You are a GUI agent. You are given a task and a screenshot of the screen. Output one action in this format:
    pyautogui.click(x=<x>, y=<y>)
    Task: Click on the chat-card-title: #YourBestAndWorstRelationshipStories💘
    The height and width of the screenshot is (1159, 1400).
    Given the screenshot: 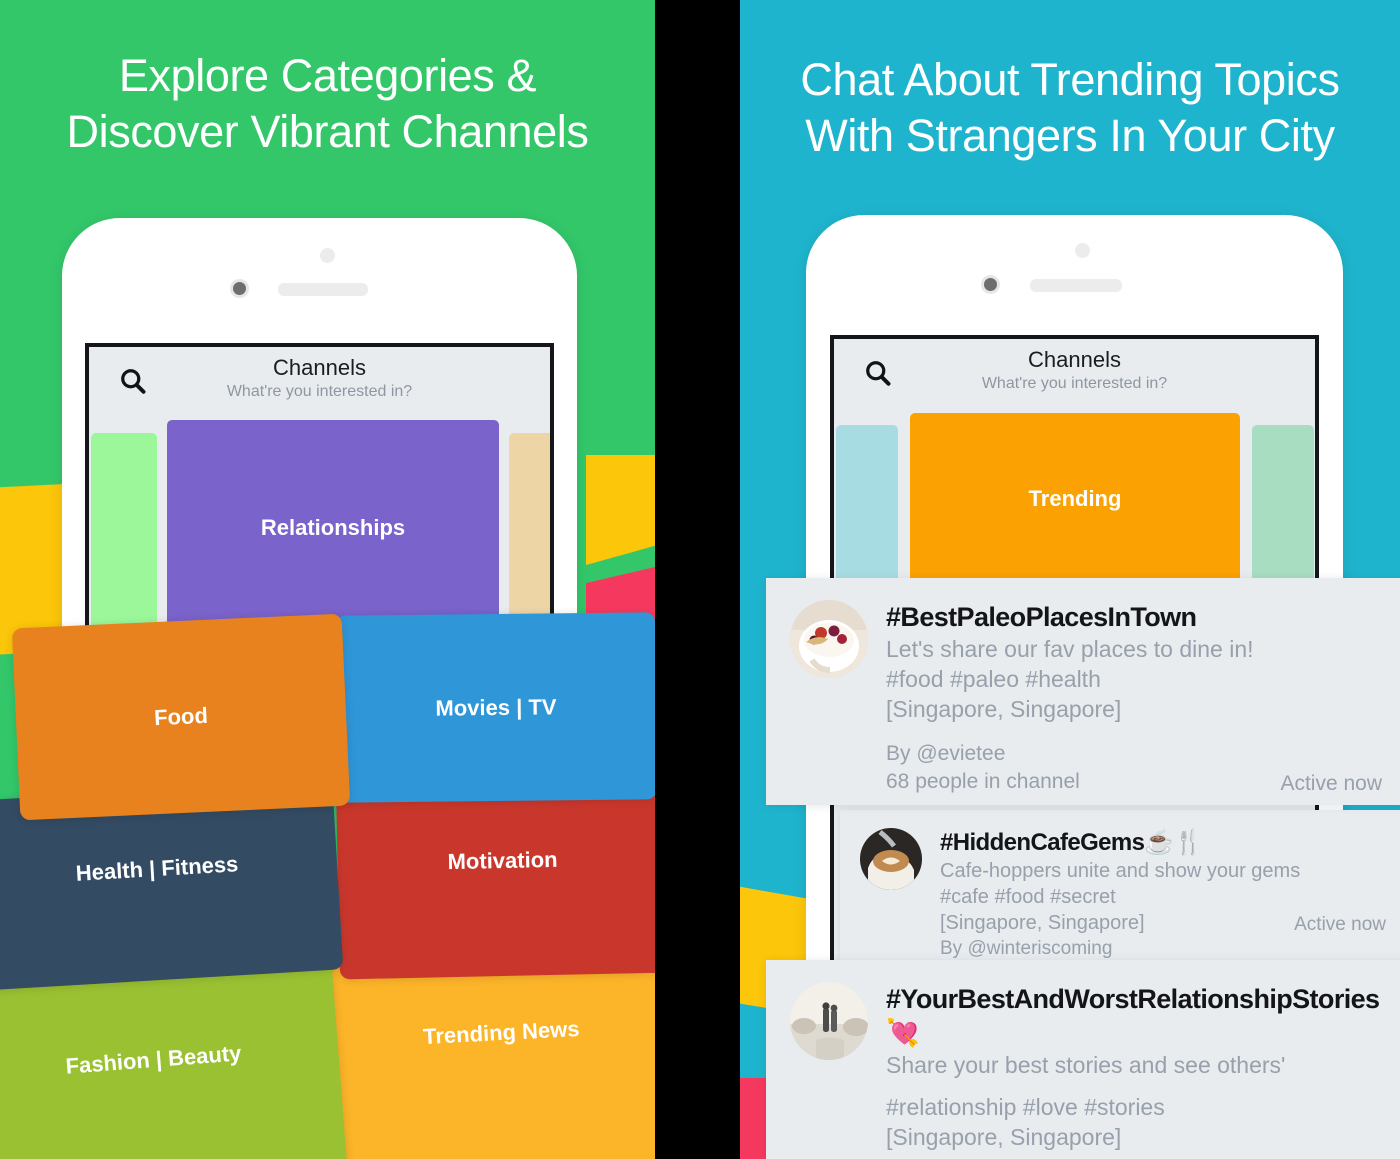 What is the action you would take?
    pyautogui.click(x=1133, y=1016)
    